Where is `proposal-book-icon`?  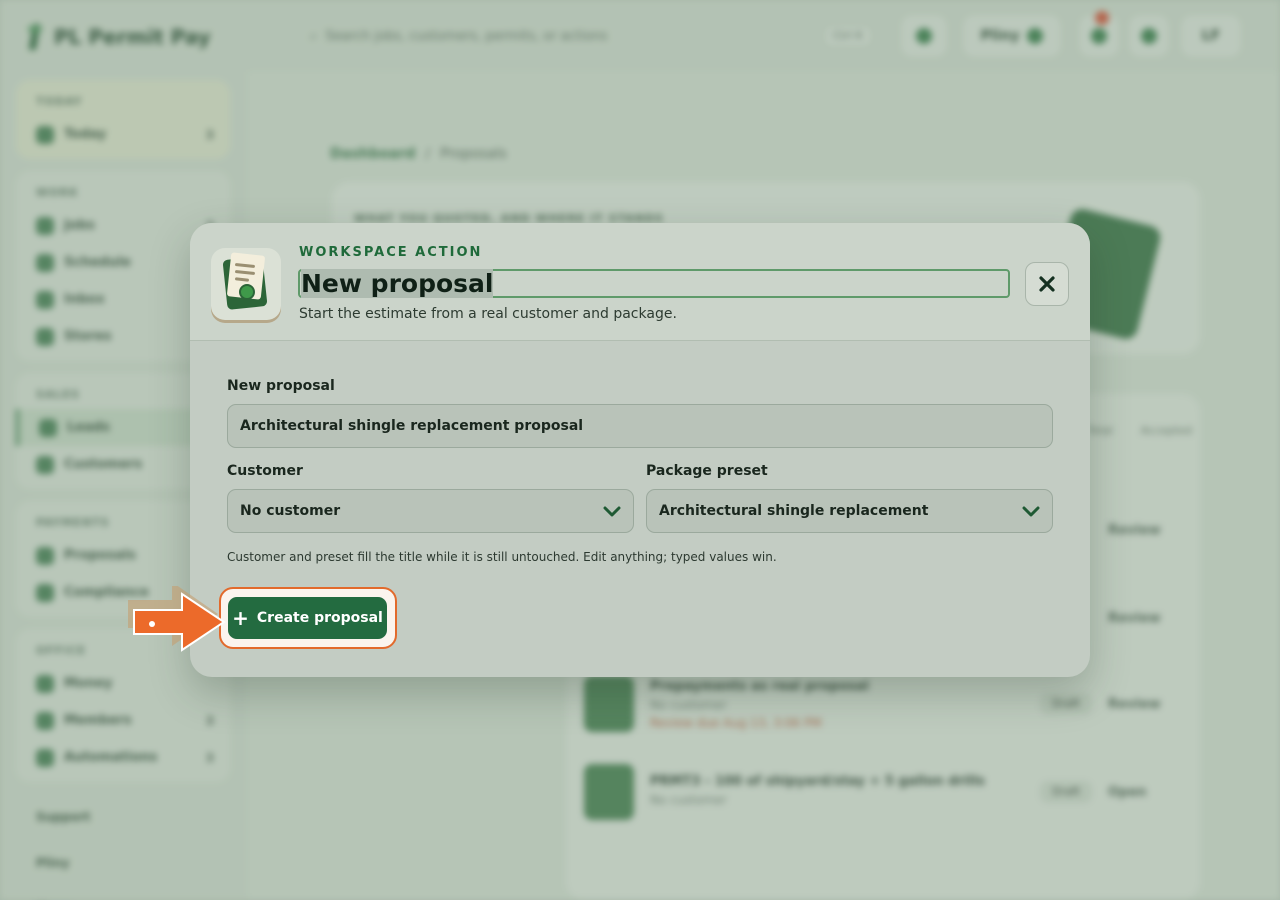
proposal-book-icon is located at coordinates (246, 284).